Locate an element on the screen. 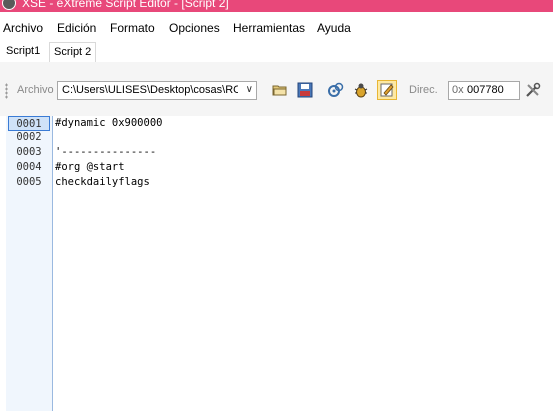 Image resolution: width=553 pixels, height=411 pixels. save-icon is located at coordinates (305, 90).